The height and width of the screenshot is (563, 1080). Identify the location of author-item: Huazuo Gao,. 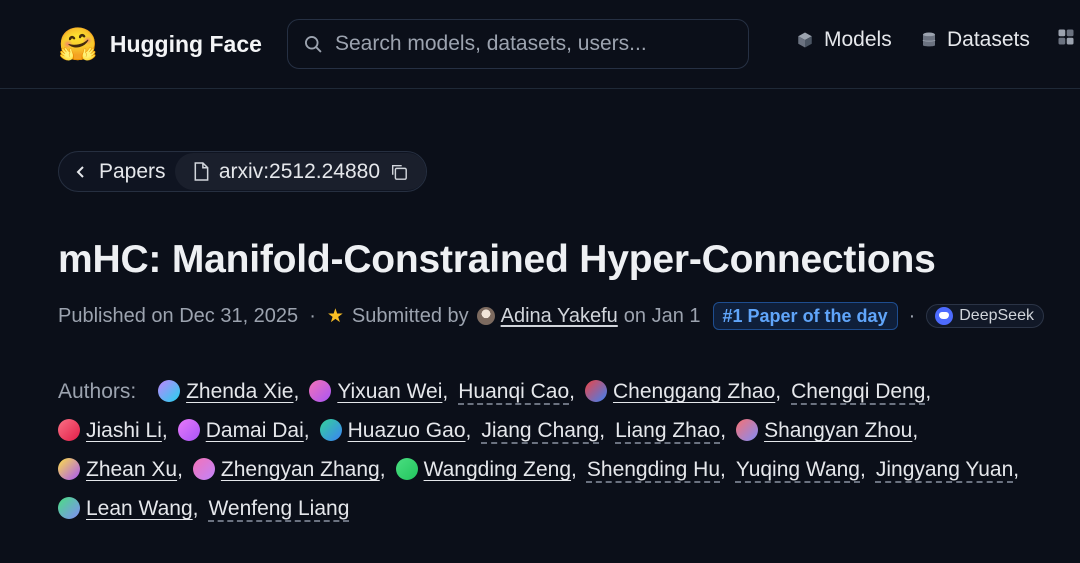
(395, 430).